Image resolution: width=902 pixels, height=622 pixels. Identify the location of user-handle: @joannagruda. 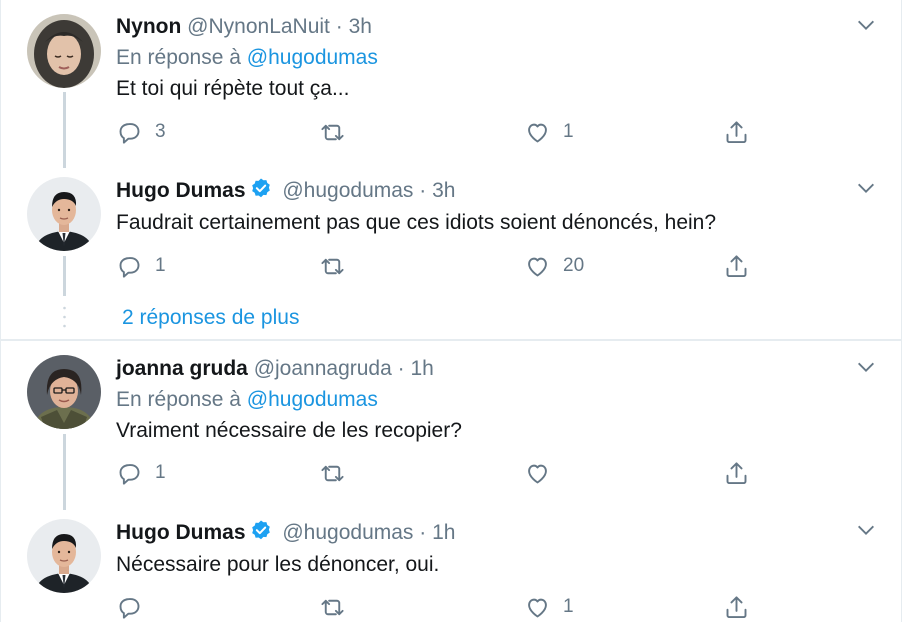
(323, 368).